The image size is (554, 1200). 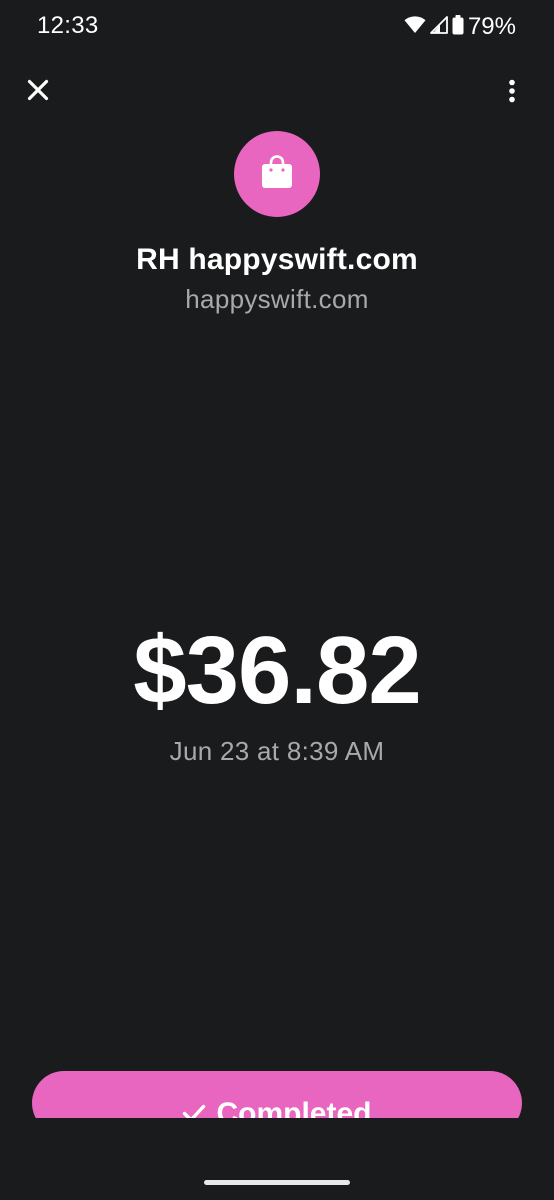 I want to click on status-icons: 79%, so click(x=460, y=27).